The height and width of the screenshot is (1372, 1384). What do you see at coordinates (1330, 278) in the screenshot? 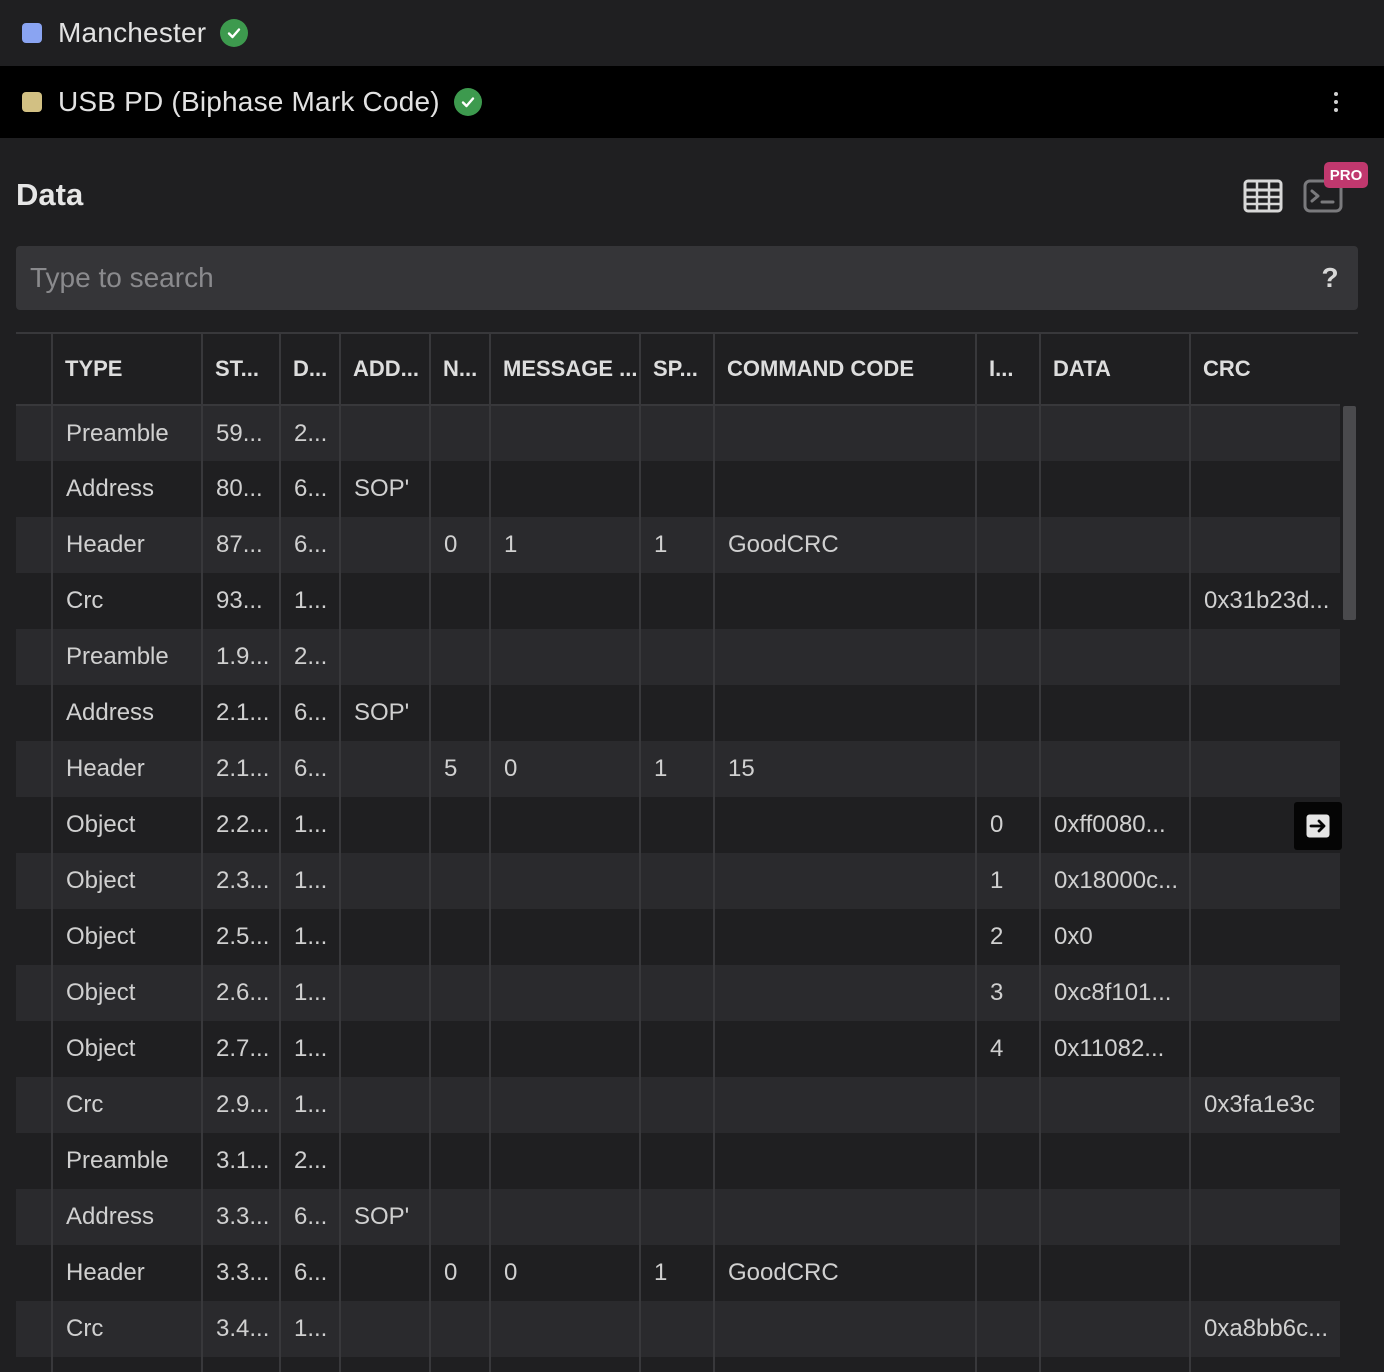
I see `search-help-button: ?` at bounding box center [1330, 278].